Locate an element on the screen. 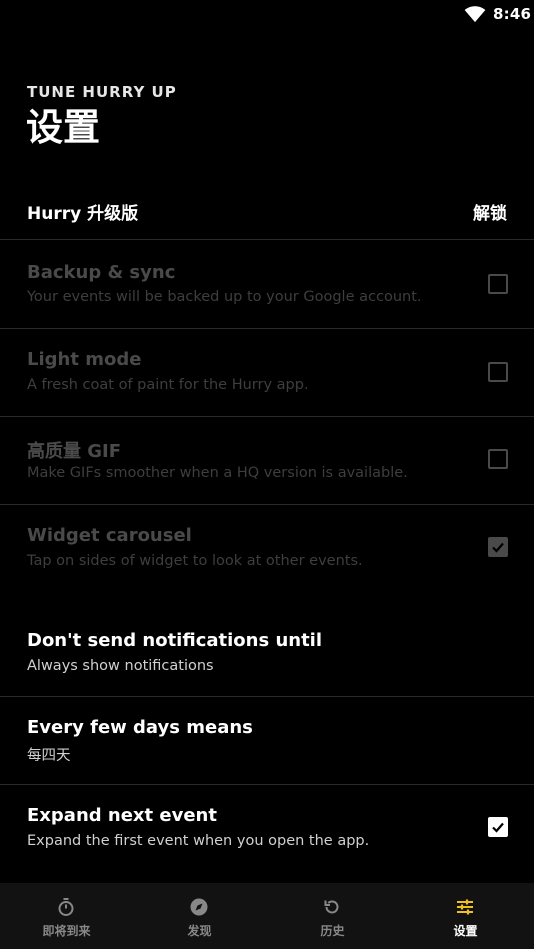 This screenshot has height=949, width=534. setting-title: Light mode is located at coordinates (84, 359).